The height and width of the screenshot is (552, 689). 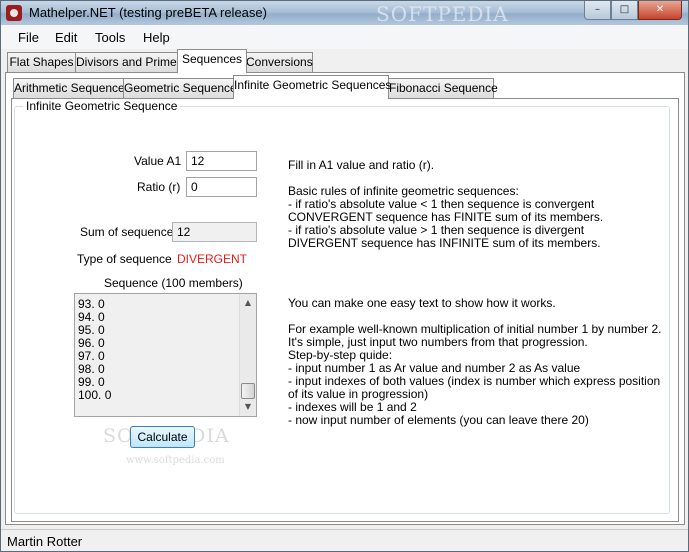 What do you see at coordinates (248, 303) in the screenshot?
I see `scroll-up-icon: ▲` at bounding box center [248, 303].